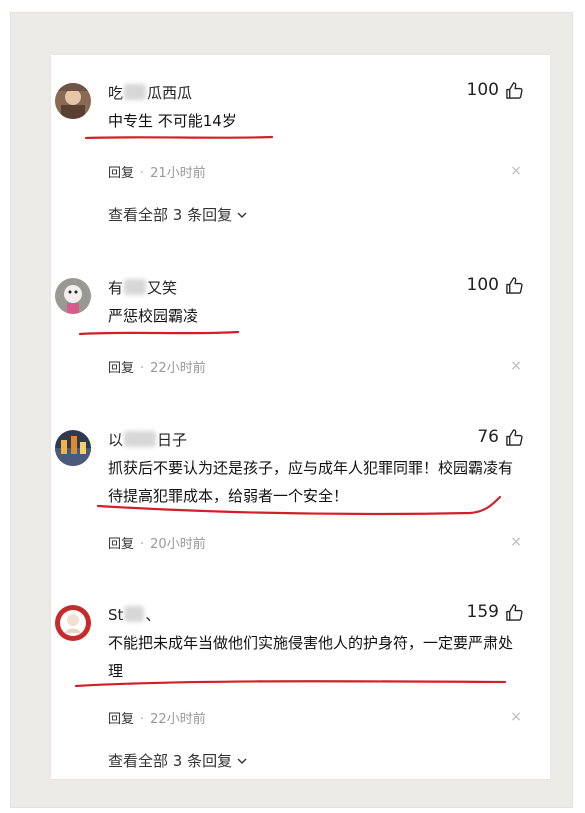  I want to click on like-button: 76, so click(500, 437).